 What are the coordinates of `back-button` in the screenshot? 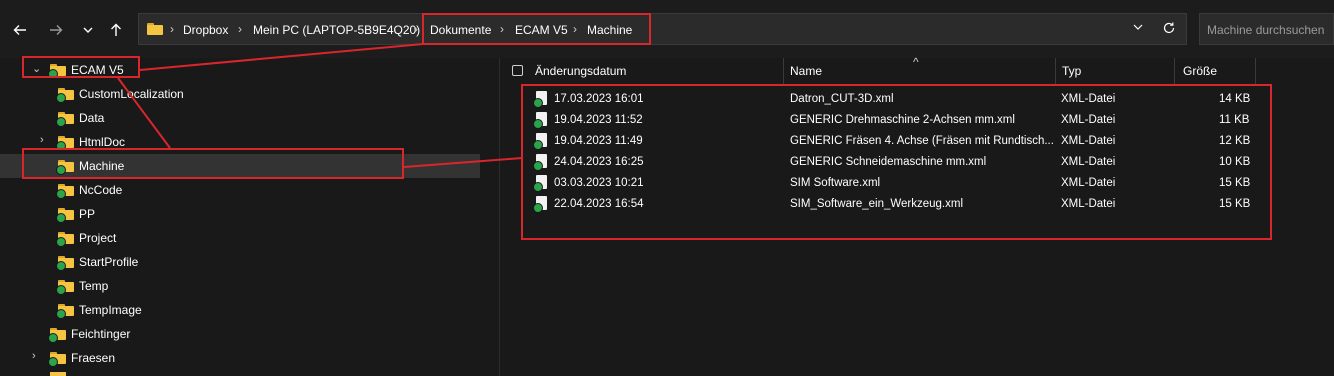 It's located at (20, 30).